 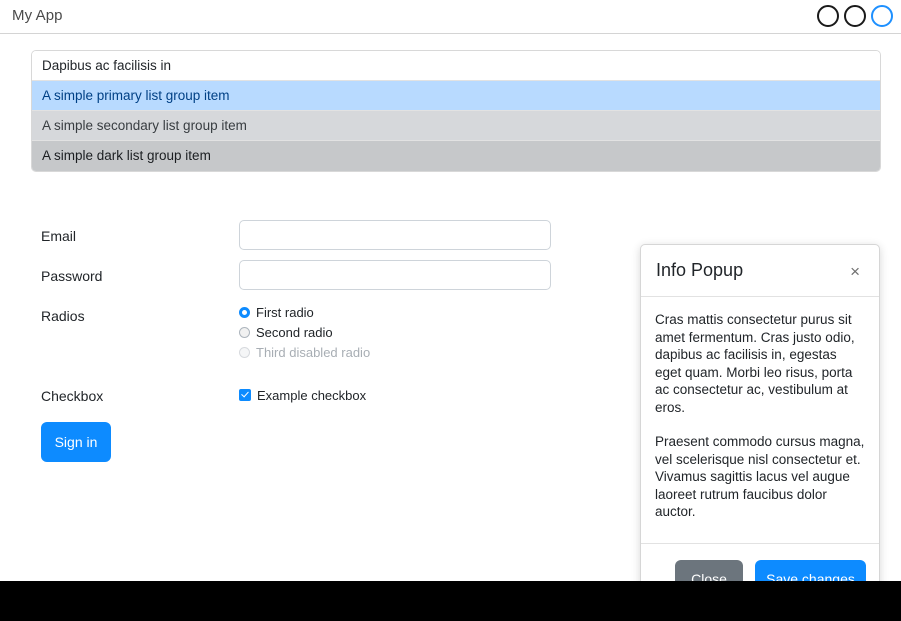 I want to click on radio-empty-icon, so click(x=244, y=332).